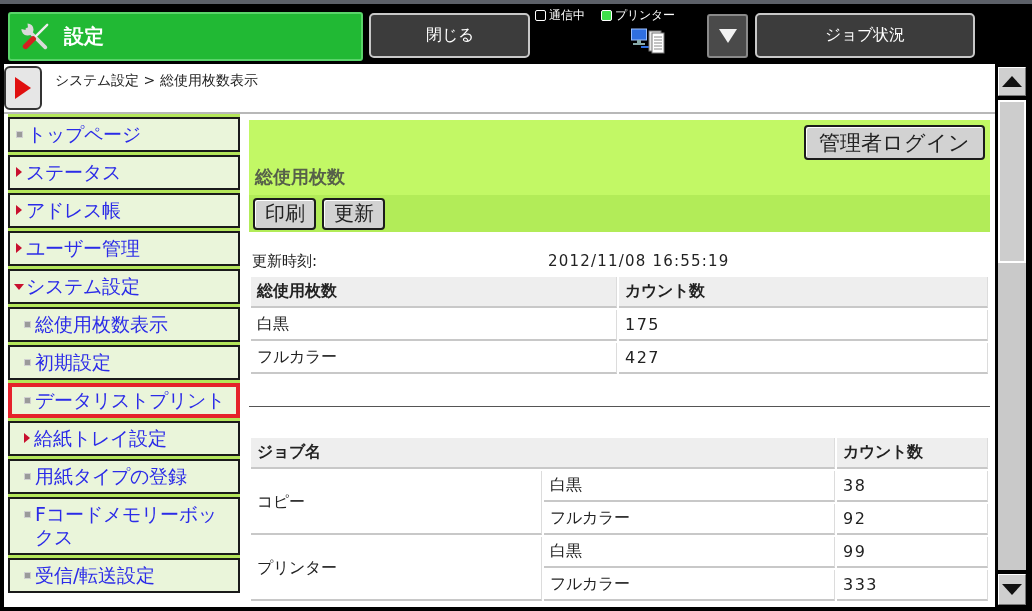 The width and height of the screenshot is (1032, 611). Describe the element at coordinates (124, 476) in the screenshot. I see `sidebar-item: 用紙タイプの登録` at that location.